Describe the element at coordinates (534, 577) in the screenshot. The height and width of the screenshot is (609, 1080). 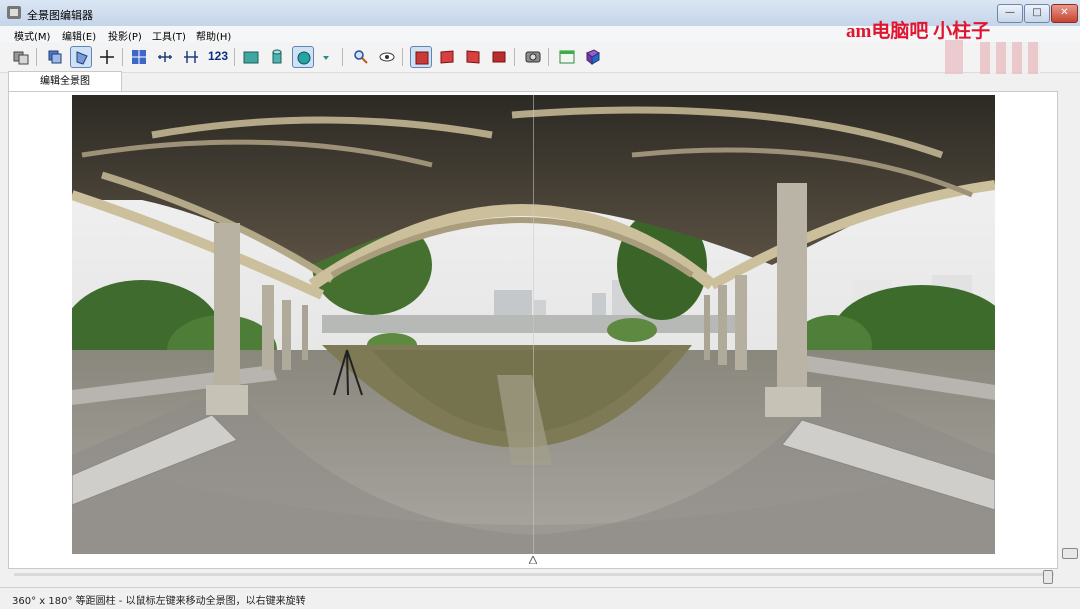
I see `horizontal-scrollbar` at that location.